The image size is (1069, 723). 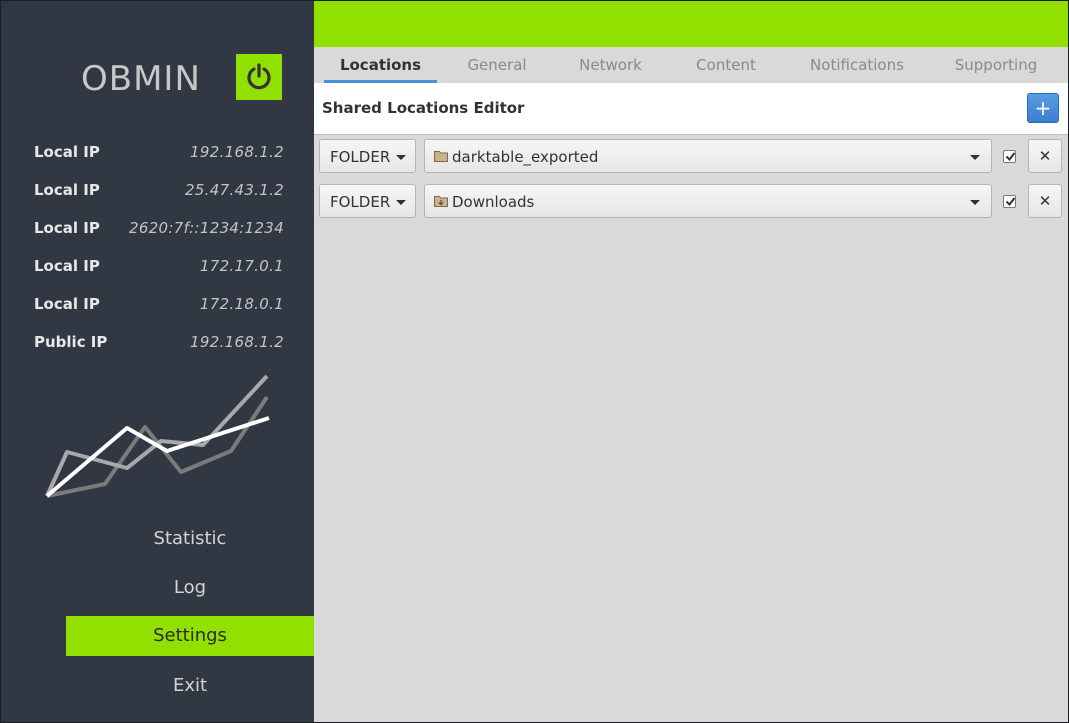 I want to click on ip-value: 25.47.43.1.2, so click(x=234, y=190).